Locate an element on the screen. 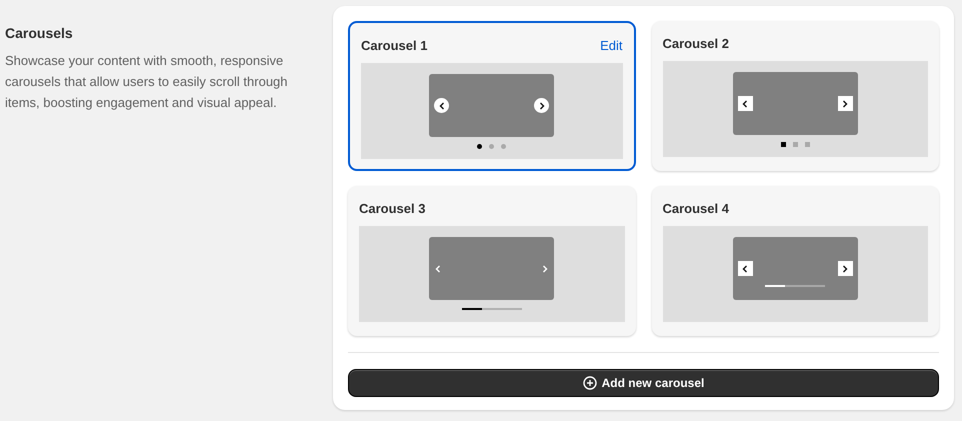 The image size is (962, 421). edit-link: Edit is located at coordinates (611, 46).